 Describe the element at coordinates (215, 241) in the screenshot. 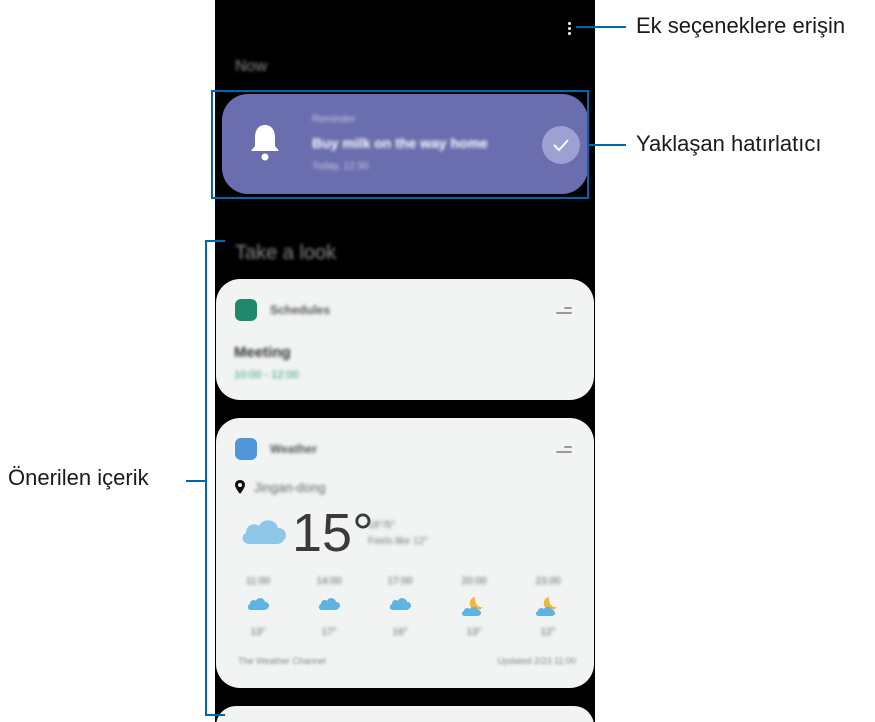

I see `suggested-bracket-top` at that location.